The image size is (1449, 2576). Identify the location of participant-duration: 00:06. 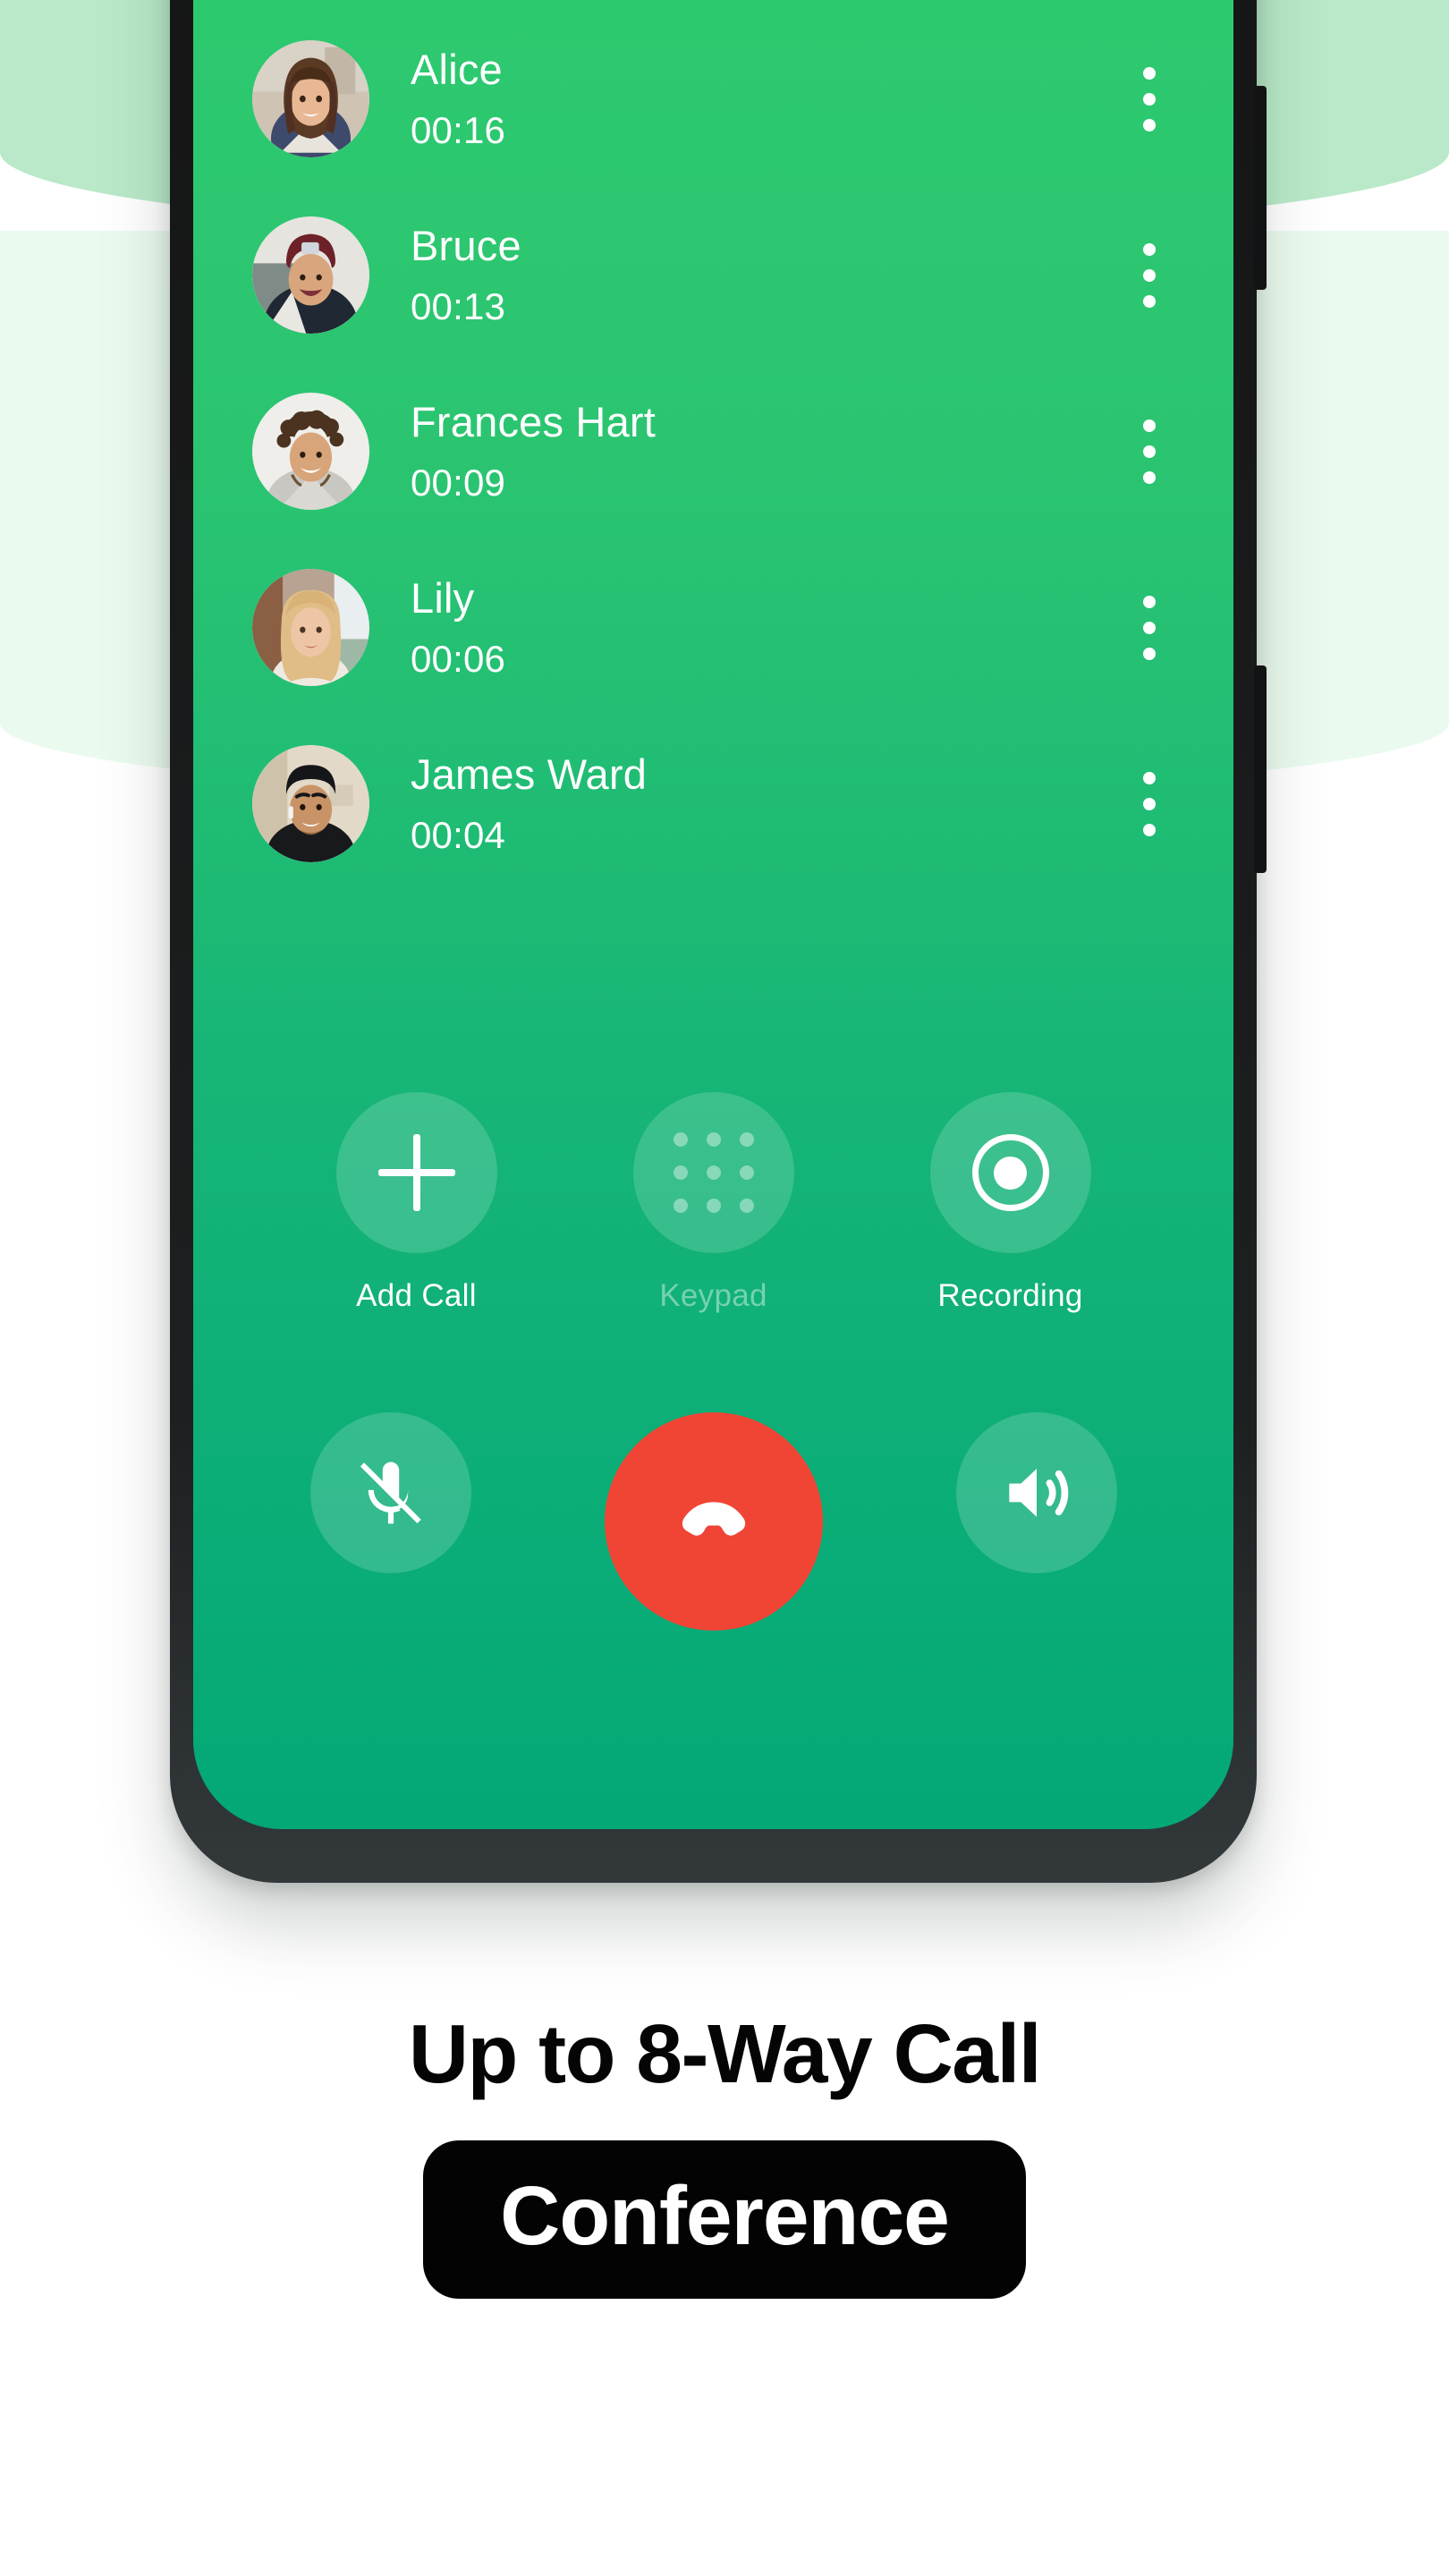
(458, 658).